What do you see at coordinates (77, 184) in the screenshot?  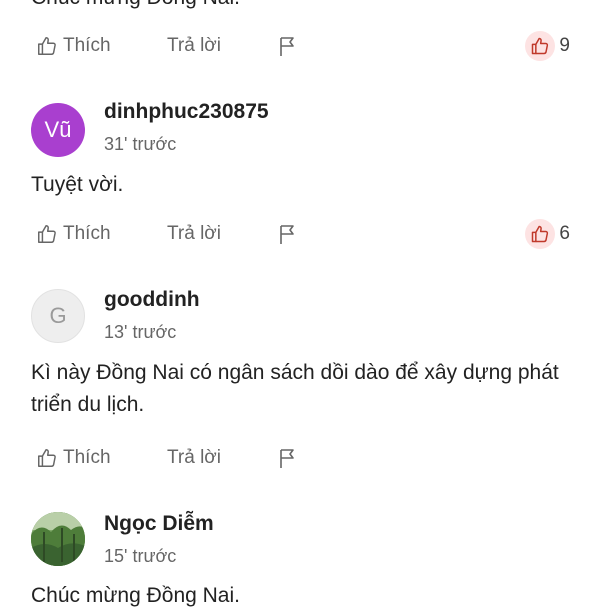 I see `comment-text: Tuyệt vời.` at bounding box center [77, 184].